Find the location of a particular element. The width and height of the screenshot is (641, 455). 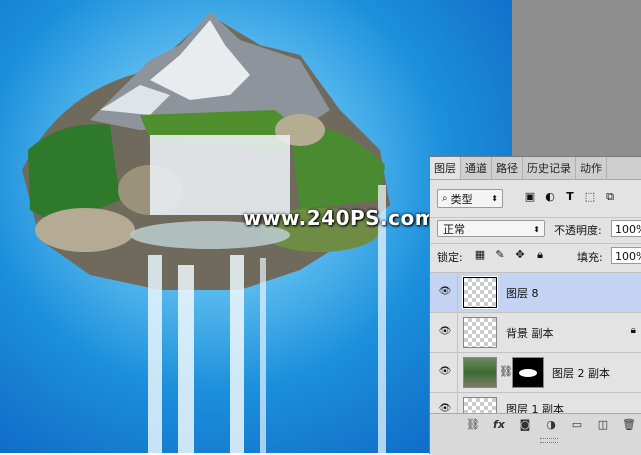

blend-mode-select: 正常 ⬍ is located at coordinates (491, 228).